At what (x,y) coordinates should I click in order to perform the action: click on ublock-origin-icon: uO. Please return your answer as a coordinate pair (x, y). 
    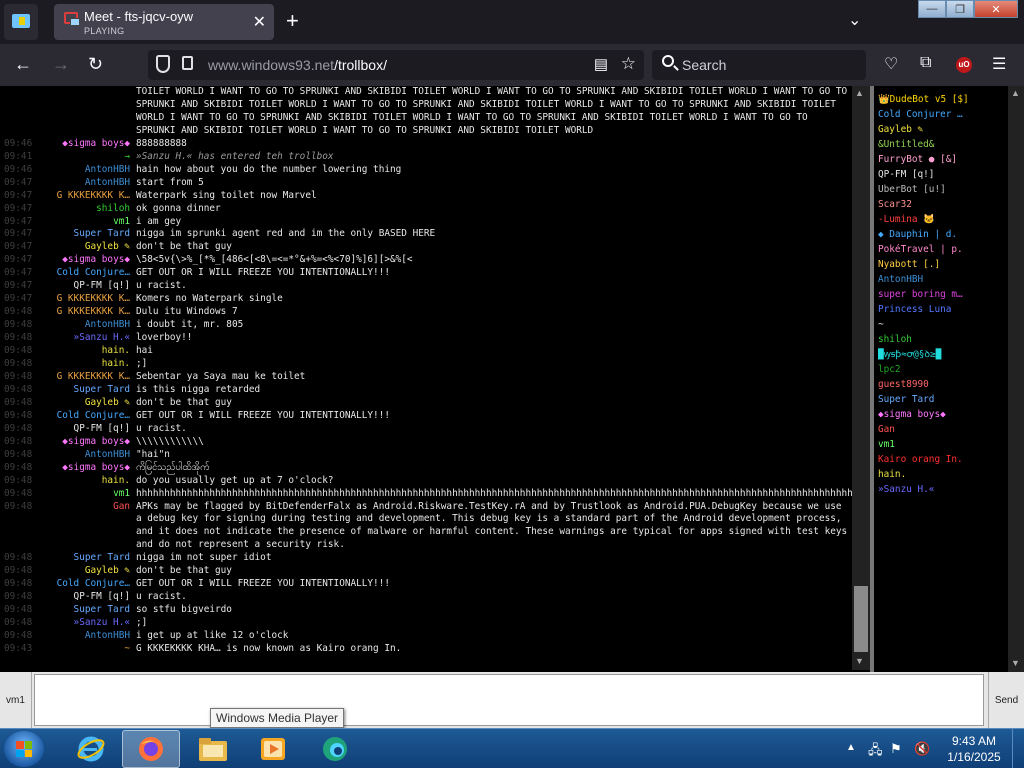
    Looking at the image, I should click on (964, 65).